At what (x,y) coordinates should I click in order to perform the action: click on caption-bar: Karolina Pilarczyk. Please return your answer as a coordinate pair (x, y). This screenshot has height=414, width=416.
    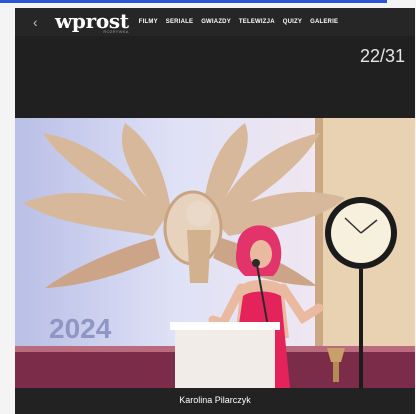
    Looking at the image, I should click on (215, 401).